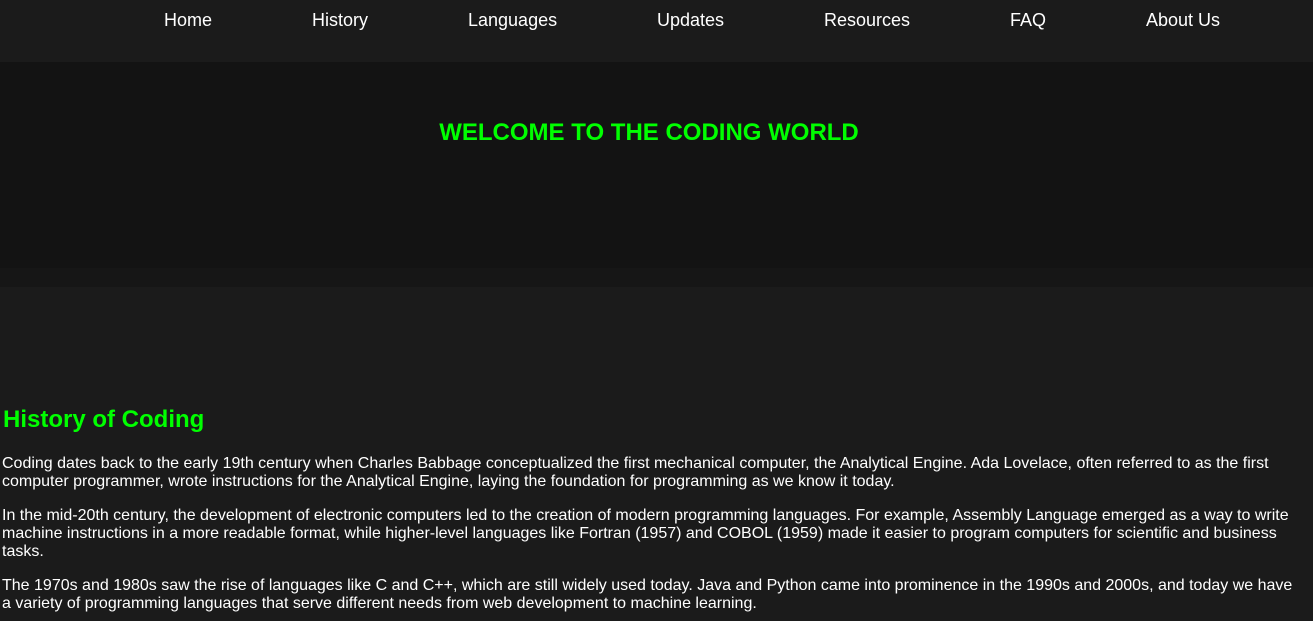  What do you see at coordinates (1028, 20) in the screenshot?
I see `nav-link-faq: FAQ` at bounding box center [1028, 20].